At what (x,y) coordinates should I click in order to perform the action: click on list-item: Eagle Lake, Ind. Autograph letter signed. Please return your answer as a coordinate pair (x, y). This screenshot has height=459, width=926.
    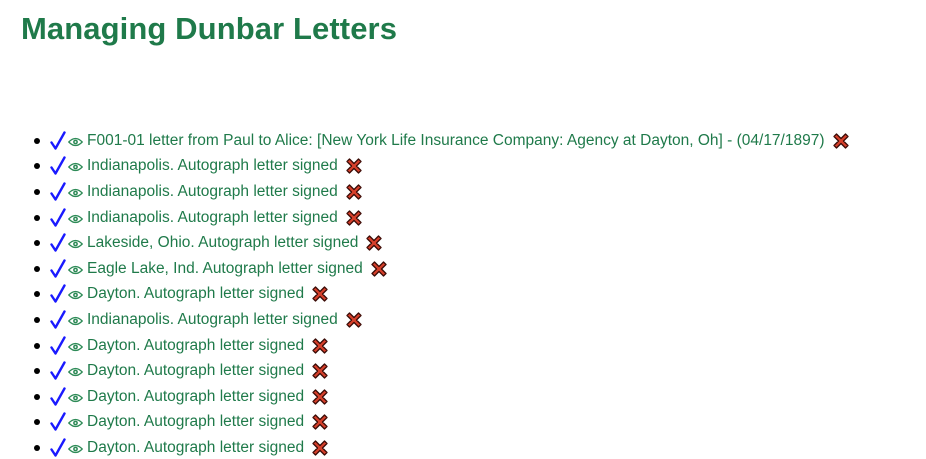
    Looking at the image, I should click on (440, 269).